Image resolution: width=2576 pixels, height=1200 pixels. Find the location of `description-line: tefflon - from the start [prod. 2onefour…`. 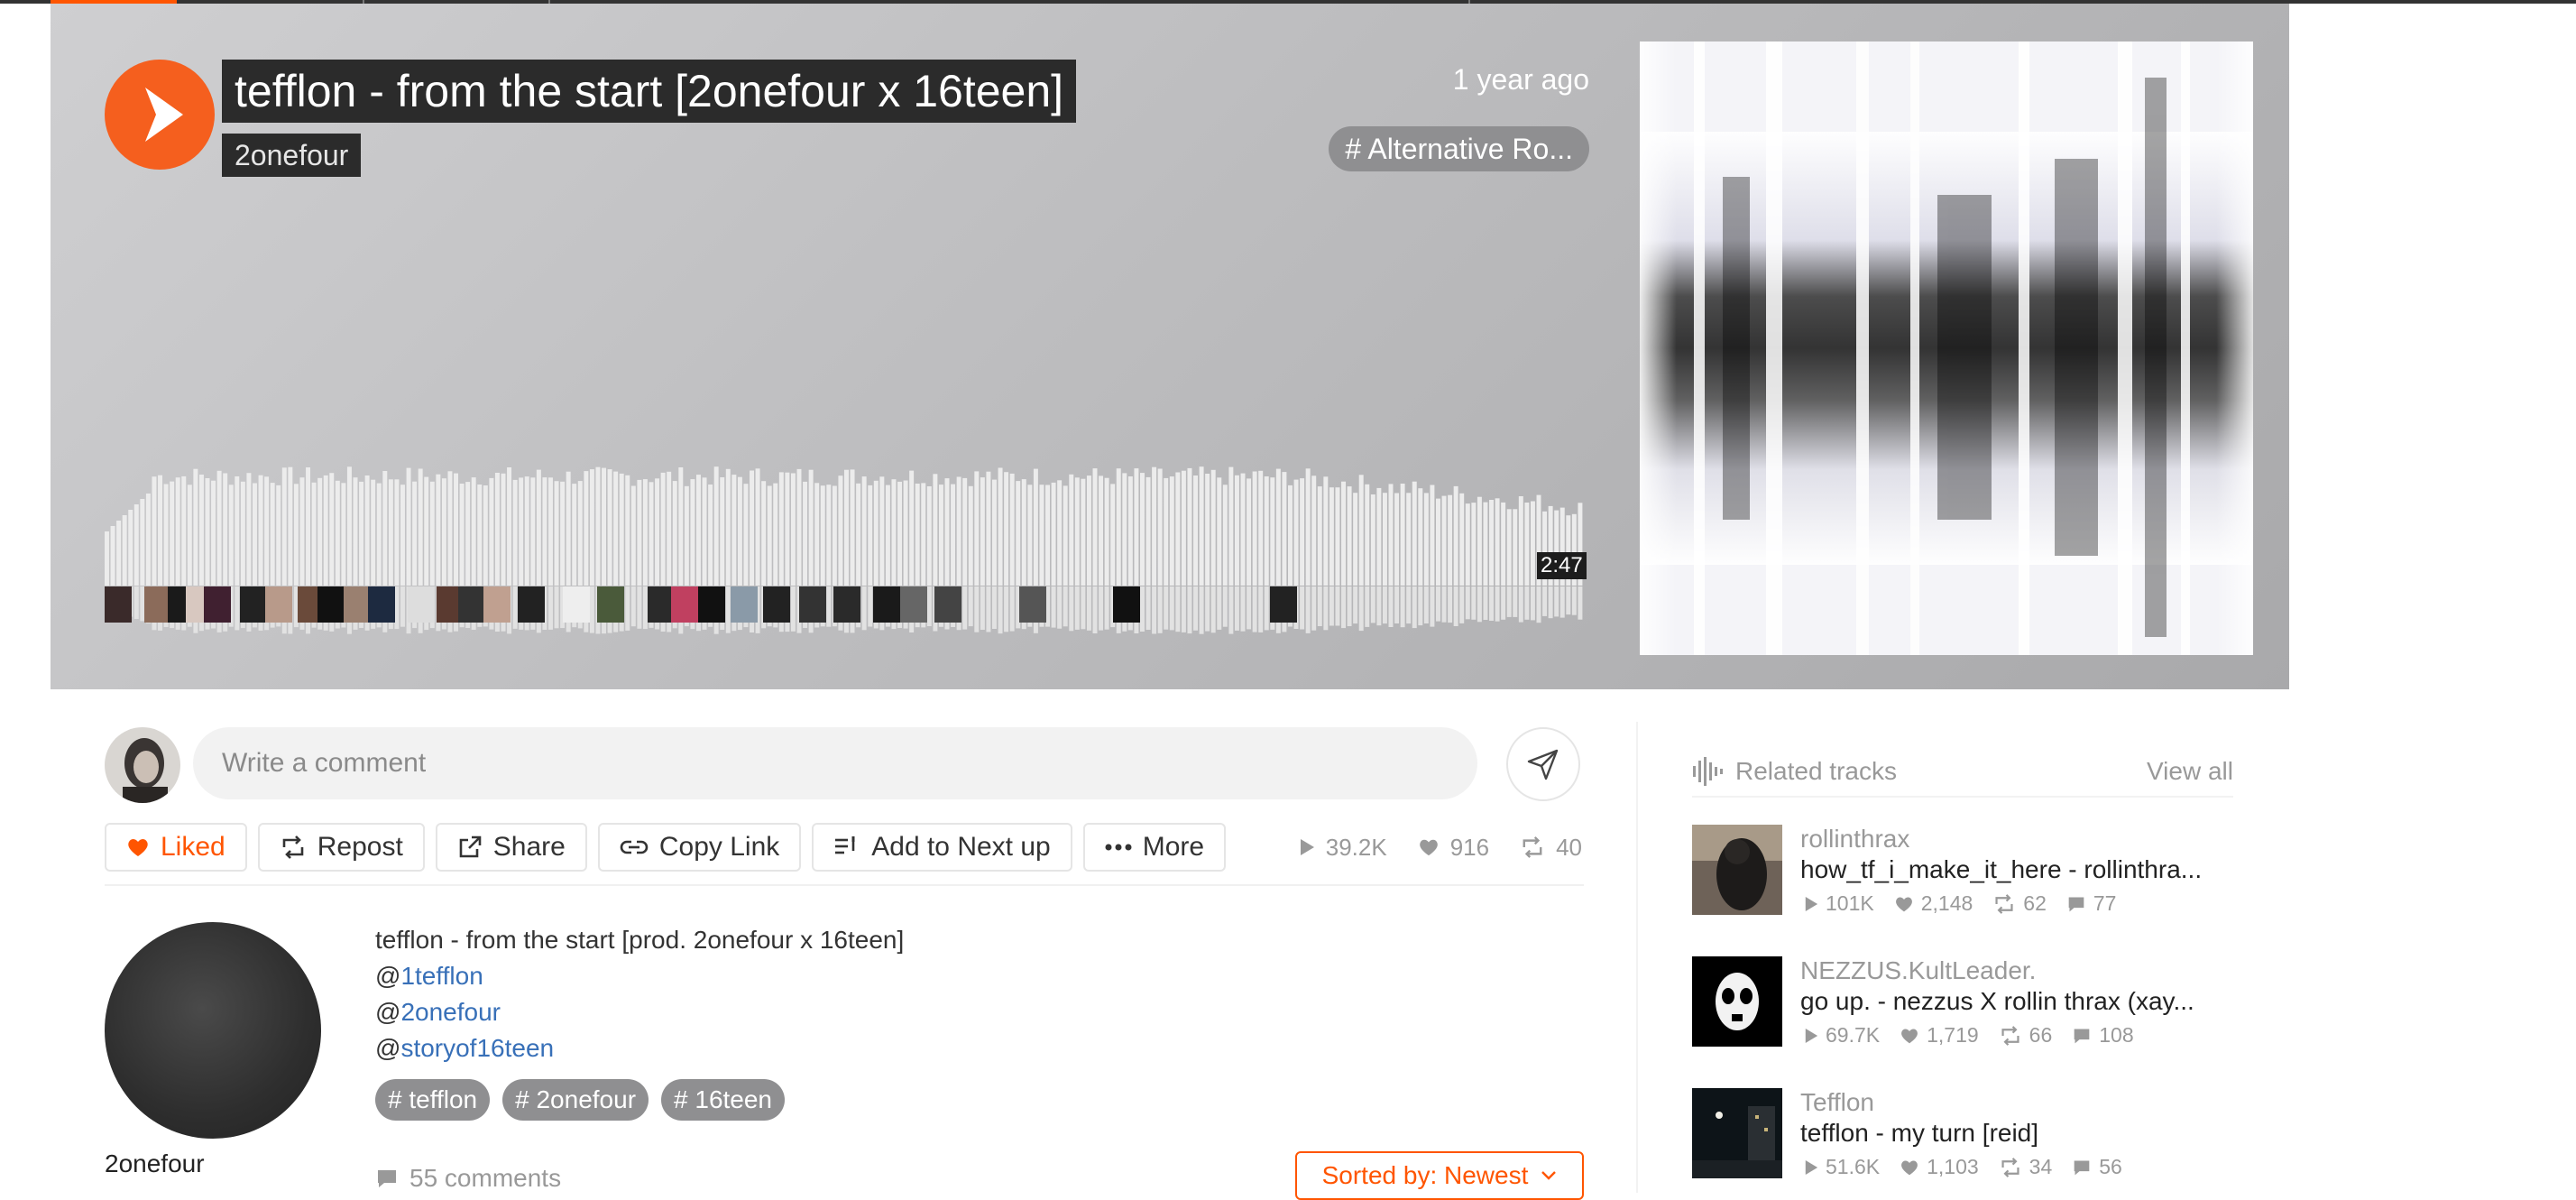

description-line: tefflon - from the start [prod. 2onefour… is located at coordinates (640, 940).